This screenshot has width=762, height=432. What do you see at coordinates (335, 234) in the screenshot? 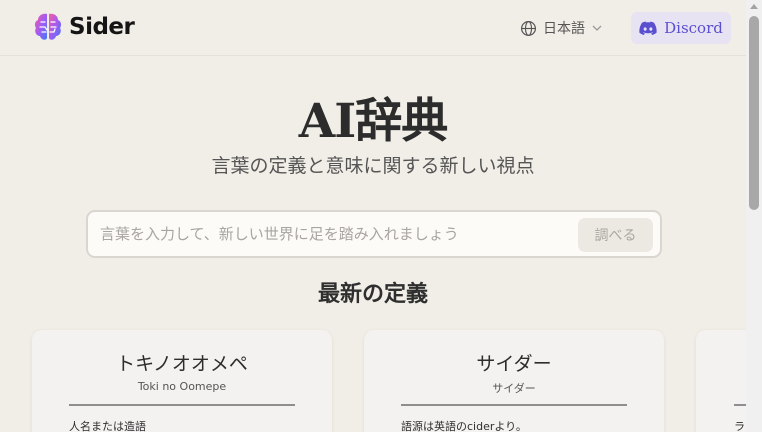
I see `search-input` at bounding box center [335, 234].